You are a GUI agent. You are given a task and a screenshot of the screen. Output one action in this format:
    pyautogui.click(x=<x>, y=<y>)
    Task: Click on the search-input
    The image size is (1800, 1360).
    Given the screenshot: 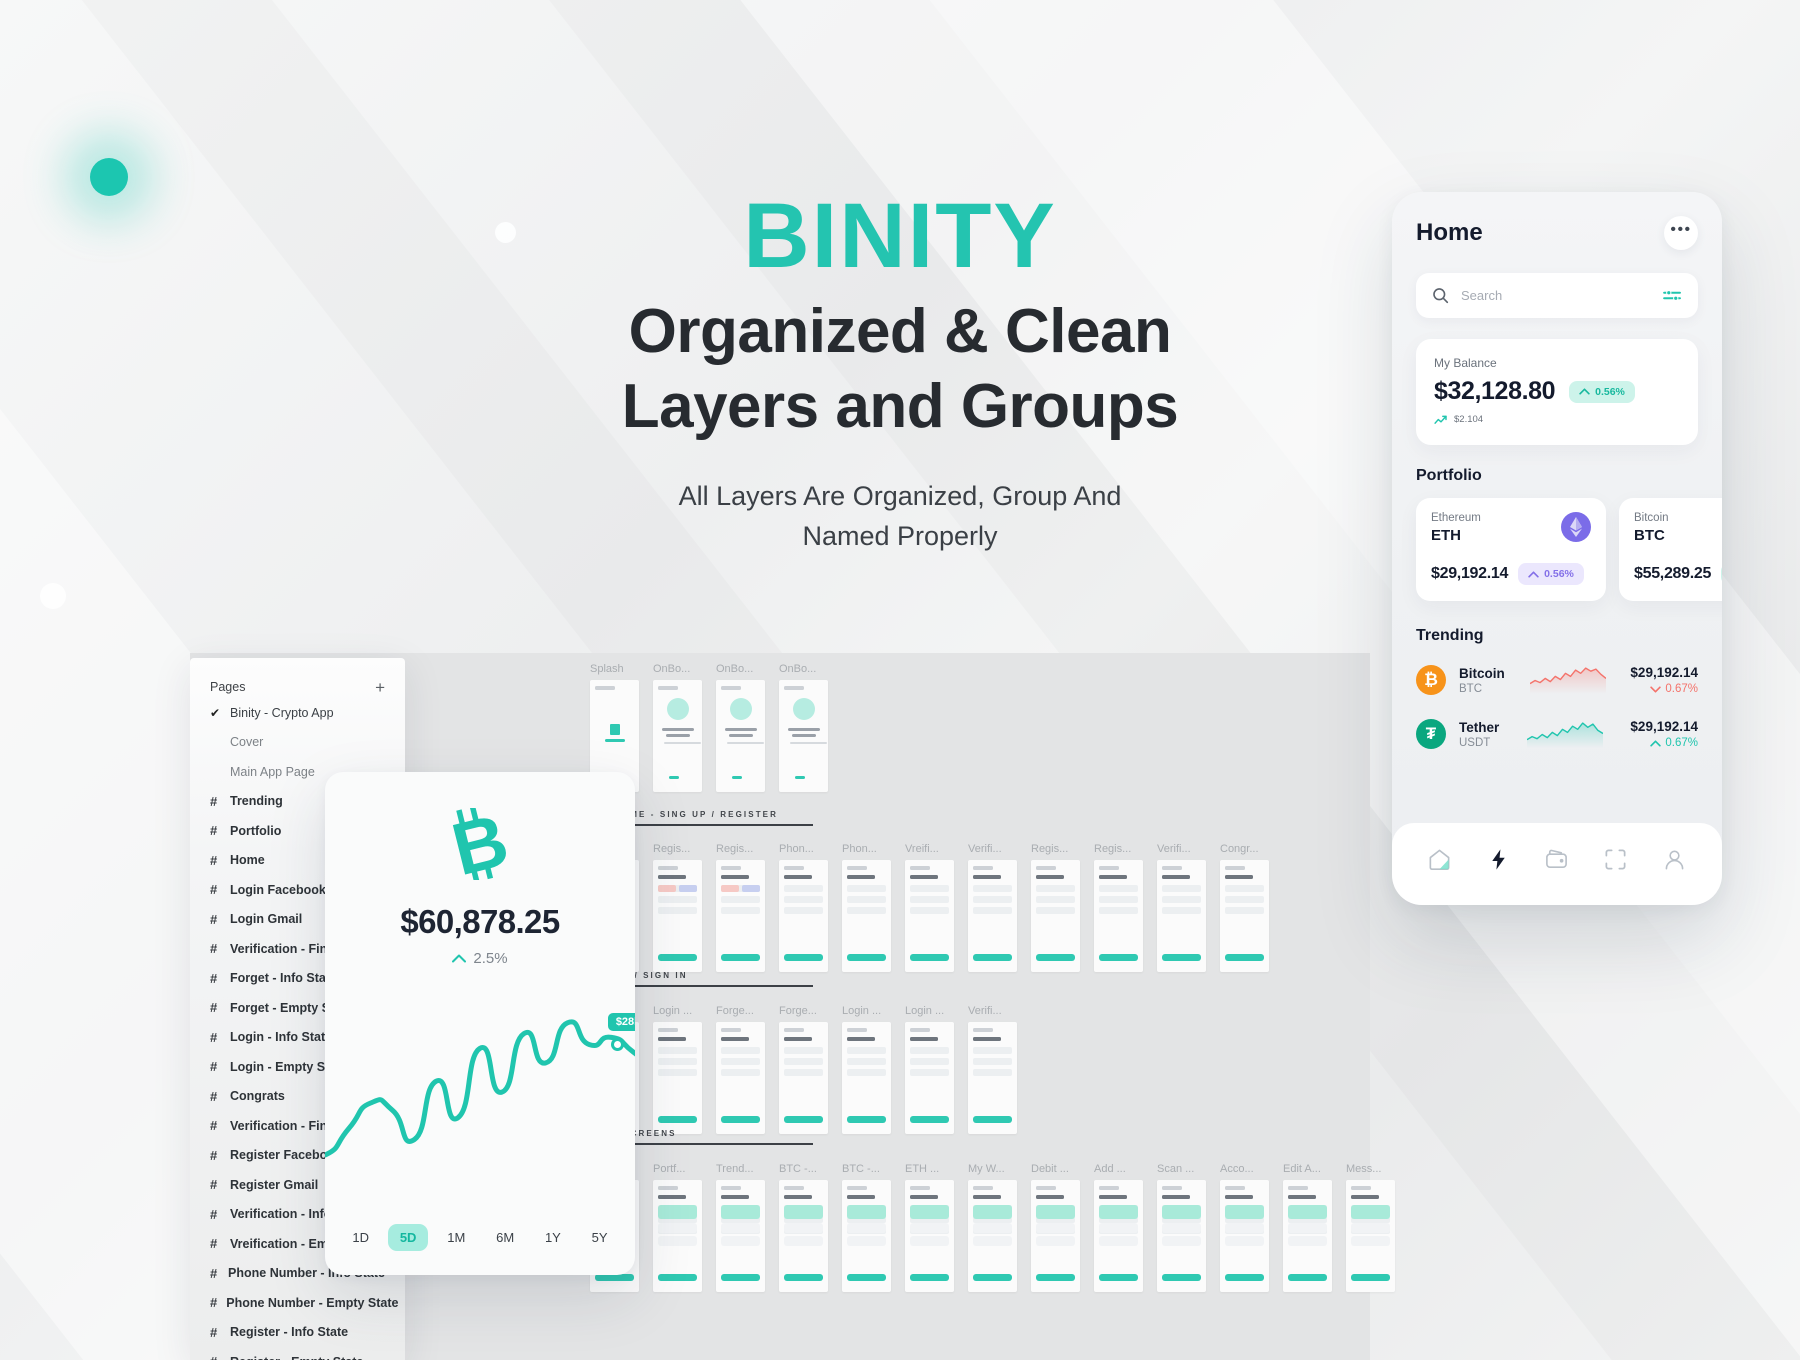 What is the action you would take?
    pyautogui.click(x=1556, y=295)
    